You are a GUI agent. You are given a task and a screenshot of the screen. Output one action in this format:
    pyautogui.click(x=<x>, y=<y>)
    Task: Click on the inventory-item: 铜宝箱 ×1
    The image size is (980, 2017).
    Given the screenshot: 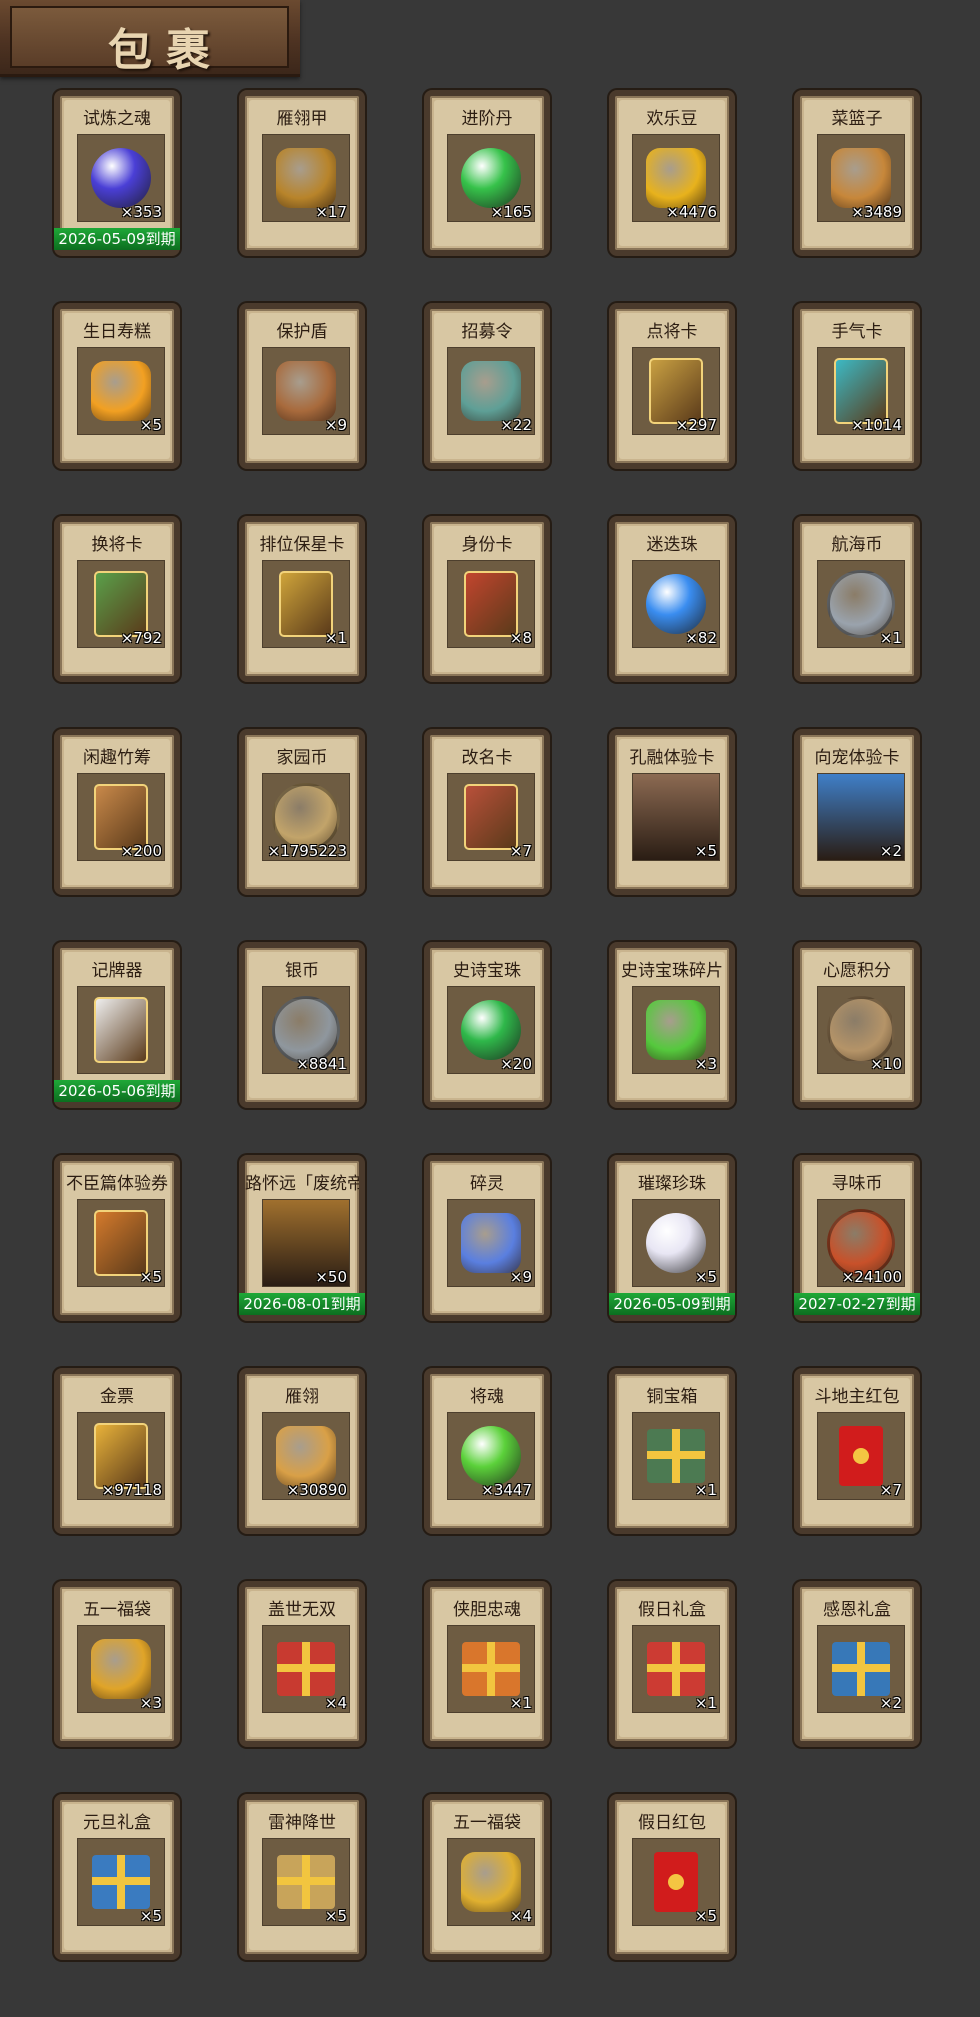 What is the action you would take?
    pyautogui.click(x=672, y=1451)
    